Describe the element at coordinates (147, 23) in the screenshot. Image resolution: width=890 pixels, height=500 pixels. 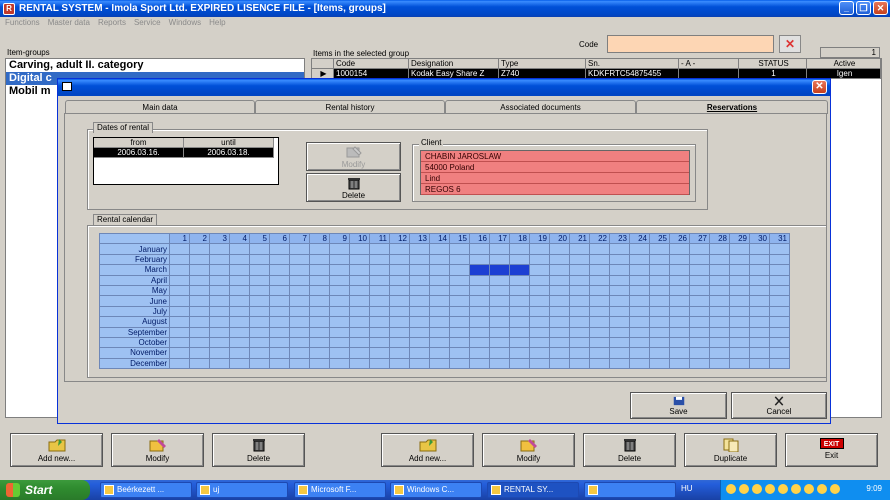
I see `menu-service: Service` at that location.